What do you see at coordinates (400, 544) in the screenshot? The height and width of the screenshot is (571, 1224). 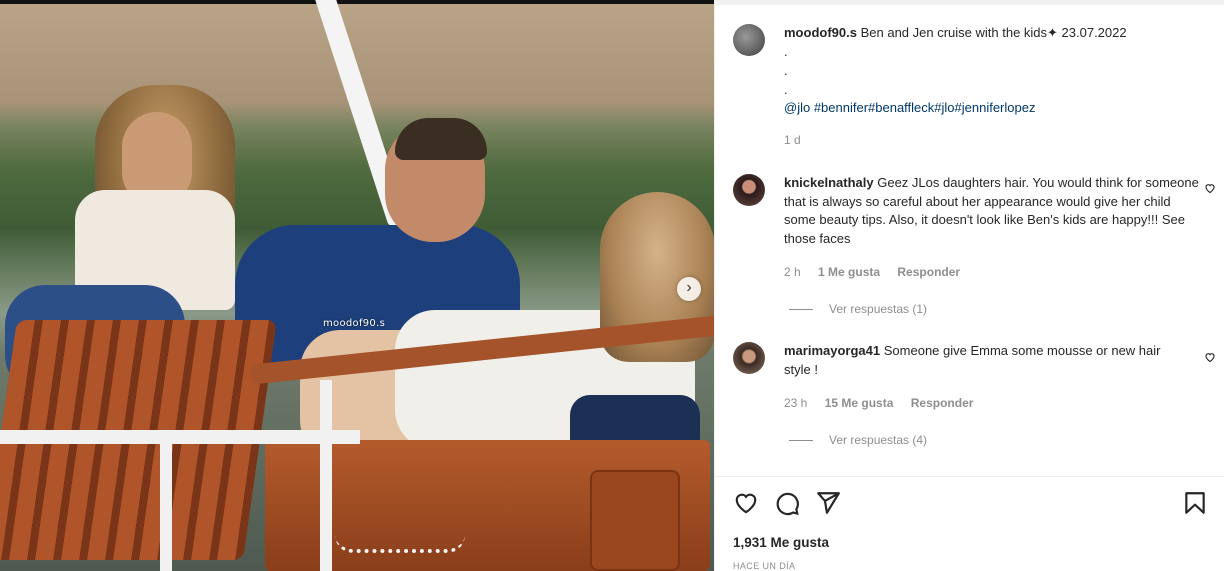 I see `photo-rope` at bounding box center [400, 544].